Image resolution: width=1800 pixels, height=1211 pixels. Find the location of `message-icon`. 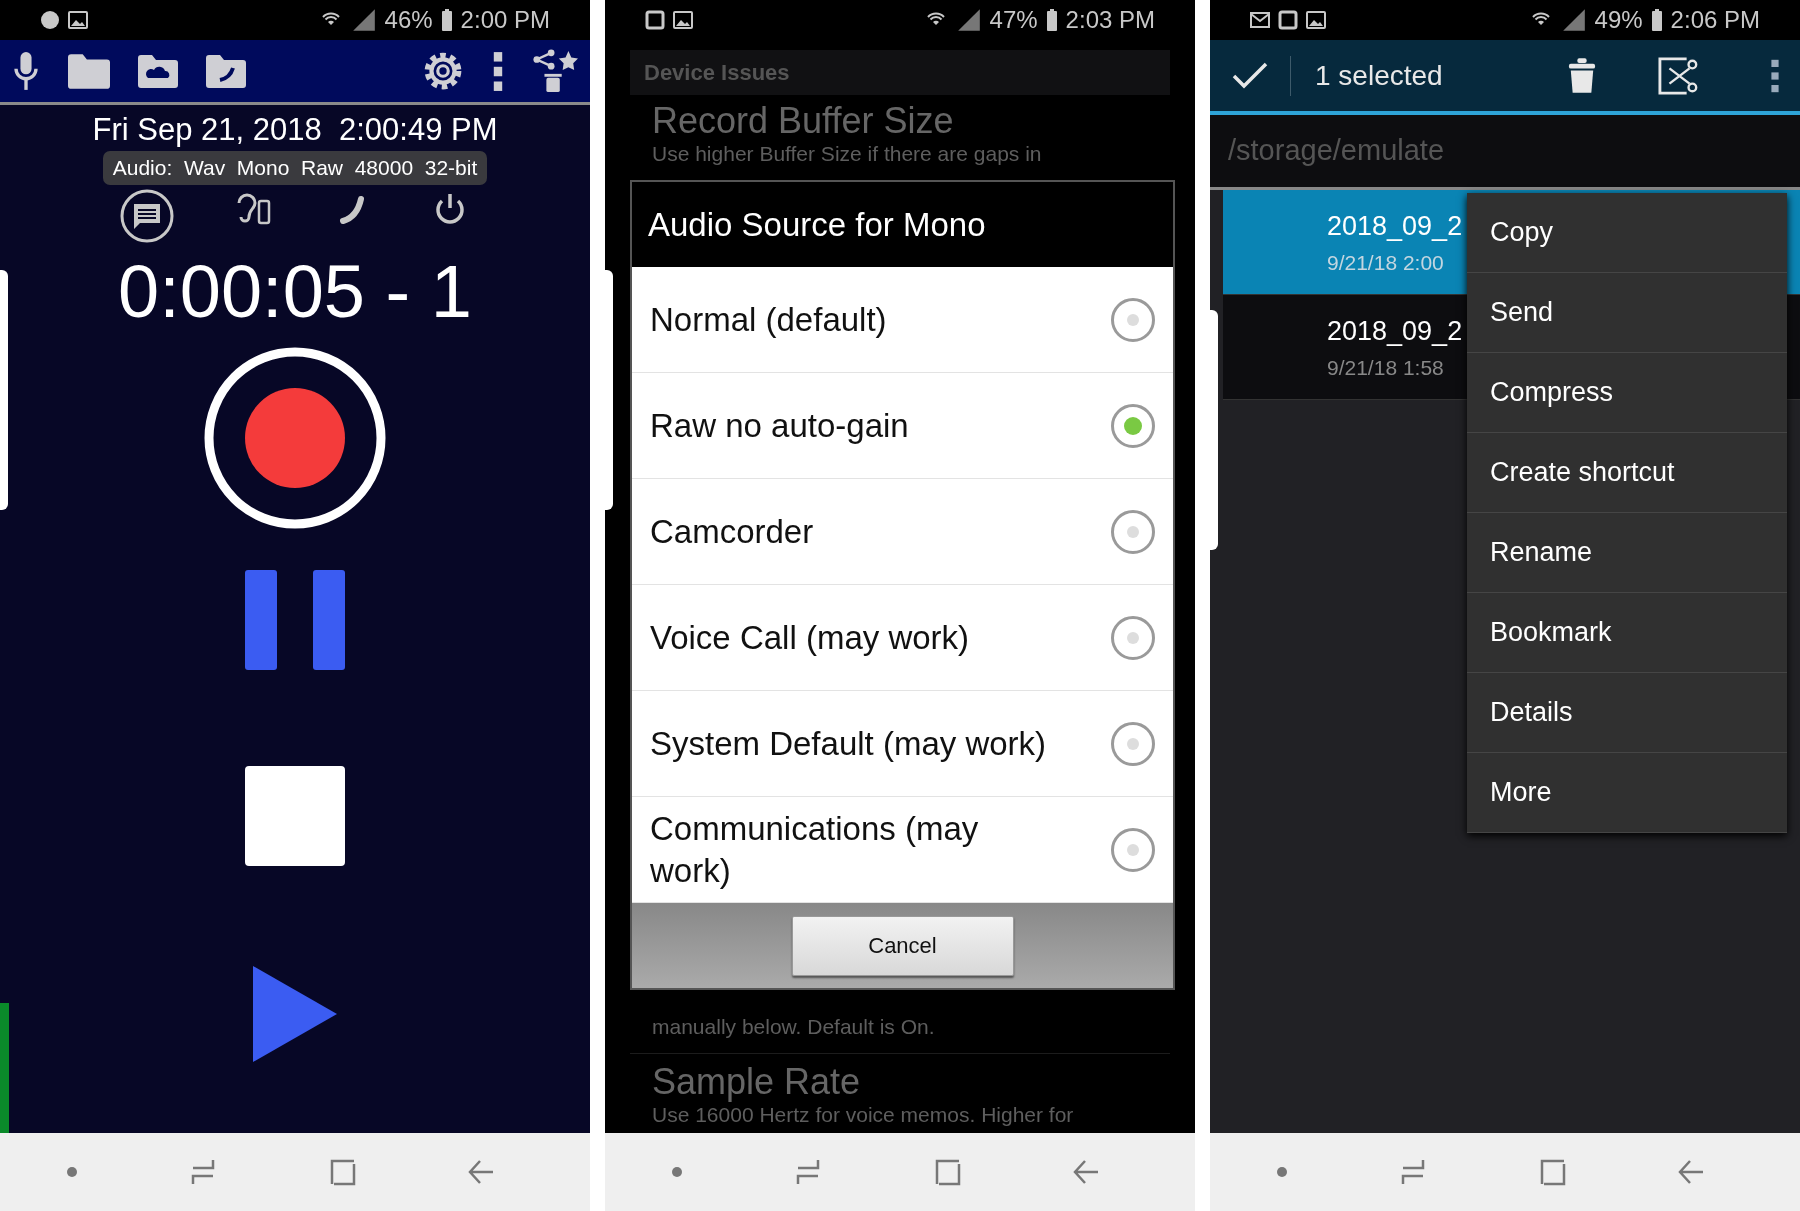

message-icon is located at coordinates (147, 215).